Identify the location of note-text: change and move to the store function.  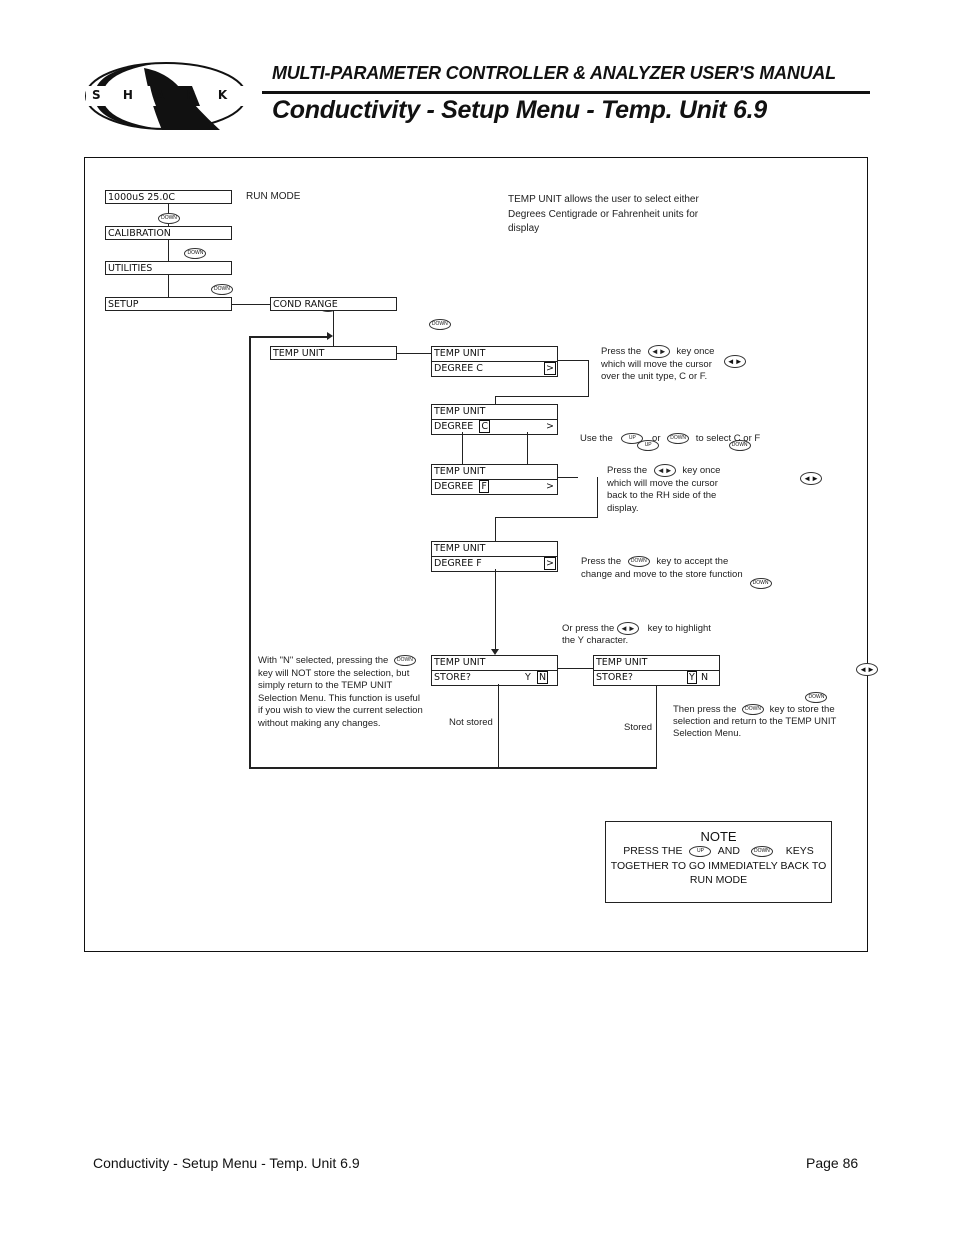
(662, 574).